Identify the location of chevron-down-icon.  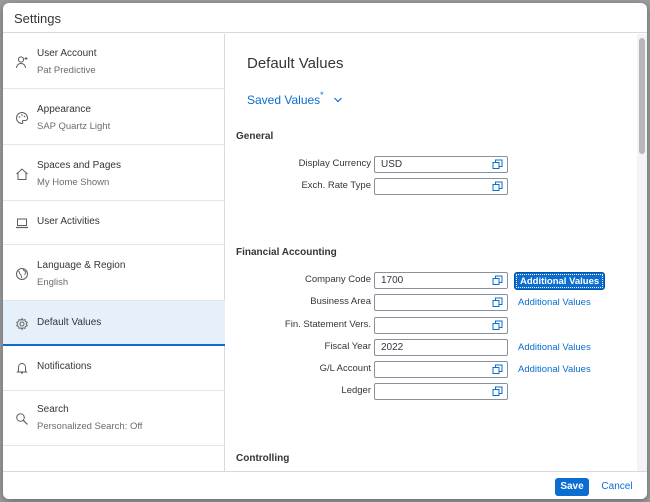
(338, 100).